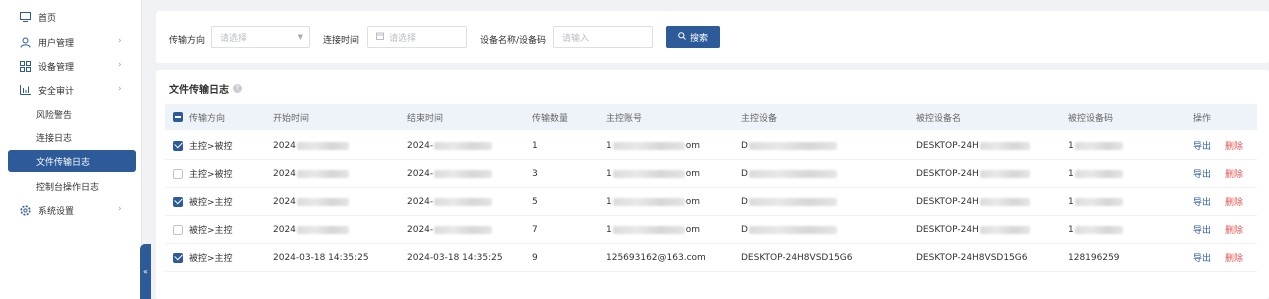 This screenshot has width=1269, height=299. I want to click on device-label: 设备名称/设备码, so click(513, 41).